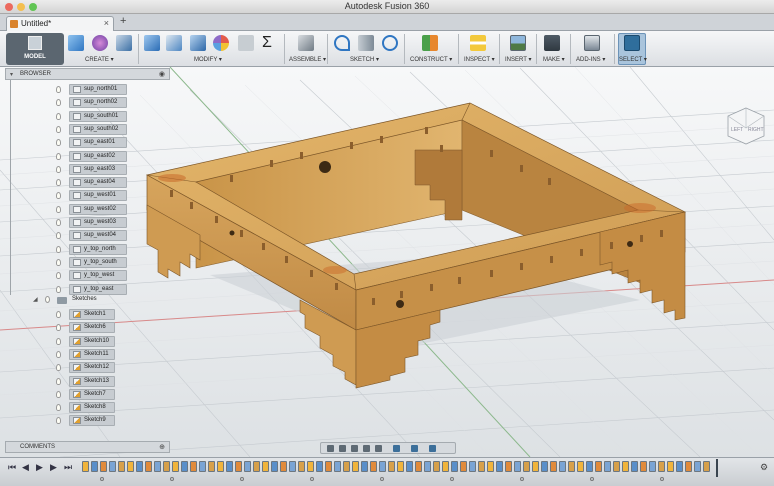 This screenshot has height=486, width=774. I want to click on shell-icon, so click(198, 43).